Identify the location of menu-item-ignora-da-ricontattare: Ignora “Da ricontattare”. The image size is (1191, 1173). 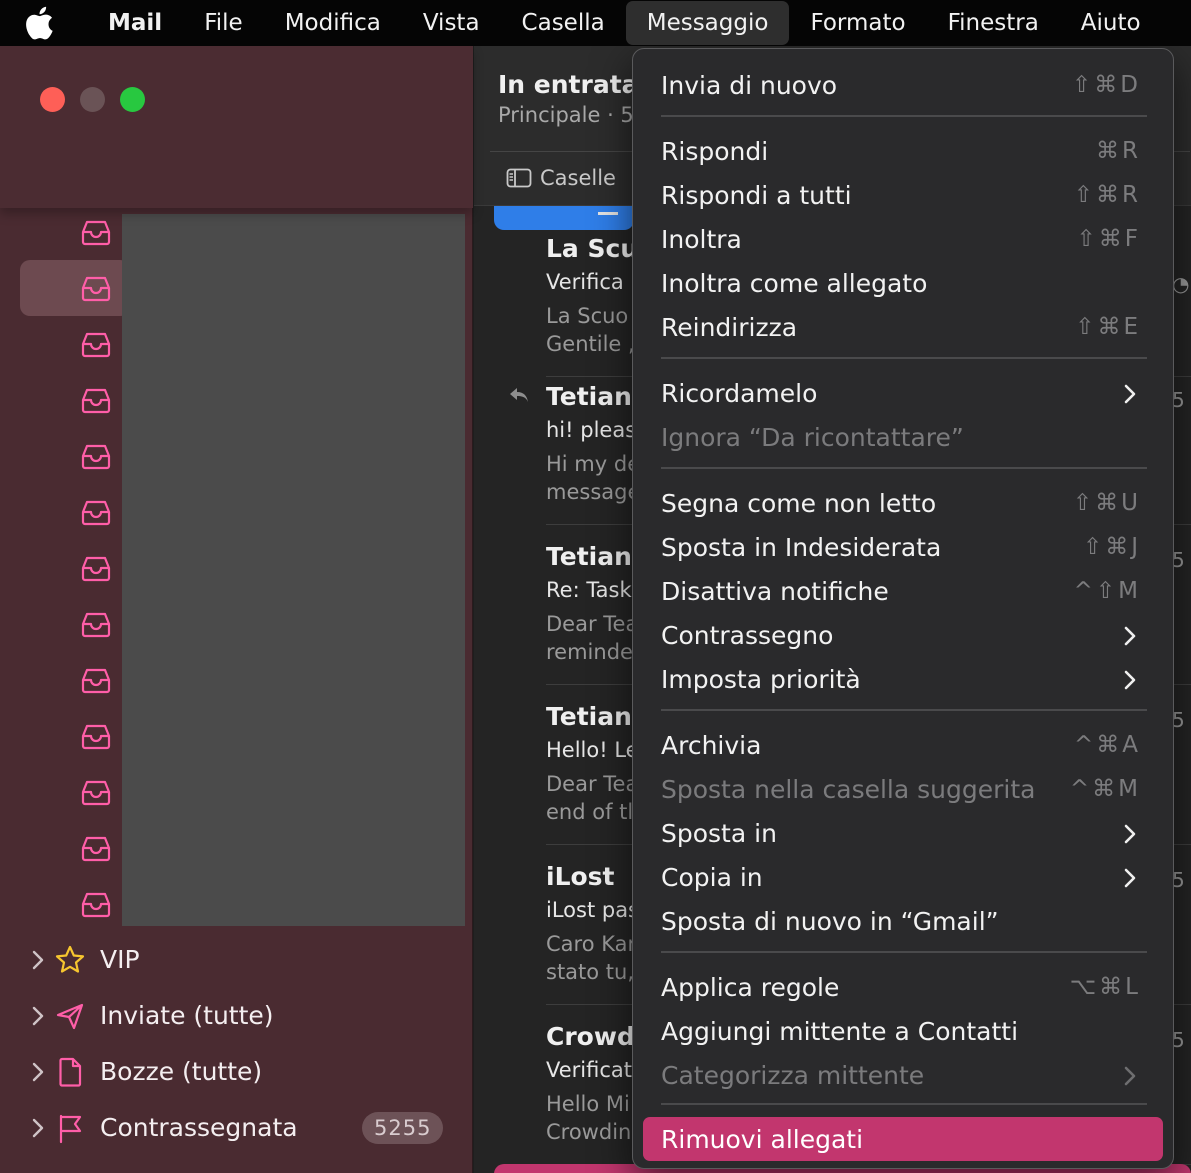
(903, 437).